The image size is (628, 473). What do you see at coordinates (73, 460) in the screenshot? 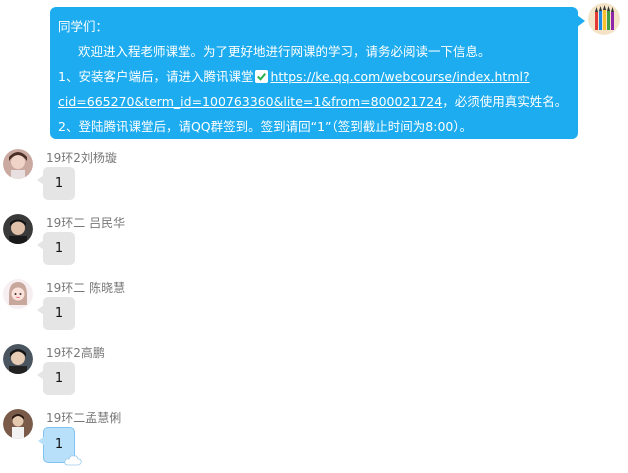
I see `cloud-icon` at bounding box center [73, 460].